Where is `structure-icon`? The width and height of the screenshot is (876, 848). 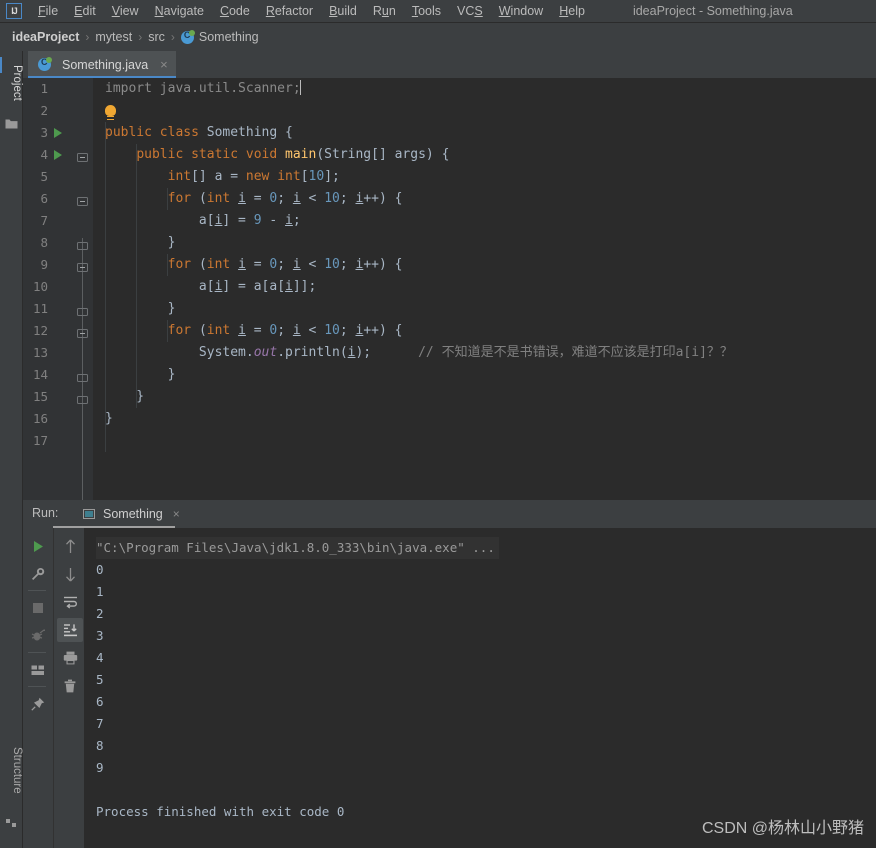
structure-icon is located at coordinates (11, 822).